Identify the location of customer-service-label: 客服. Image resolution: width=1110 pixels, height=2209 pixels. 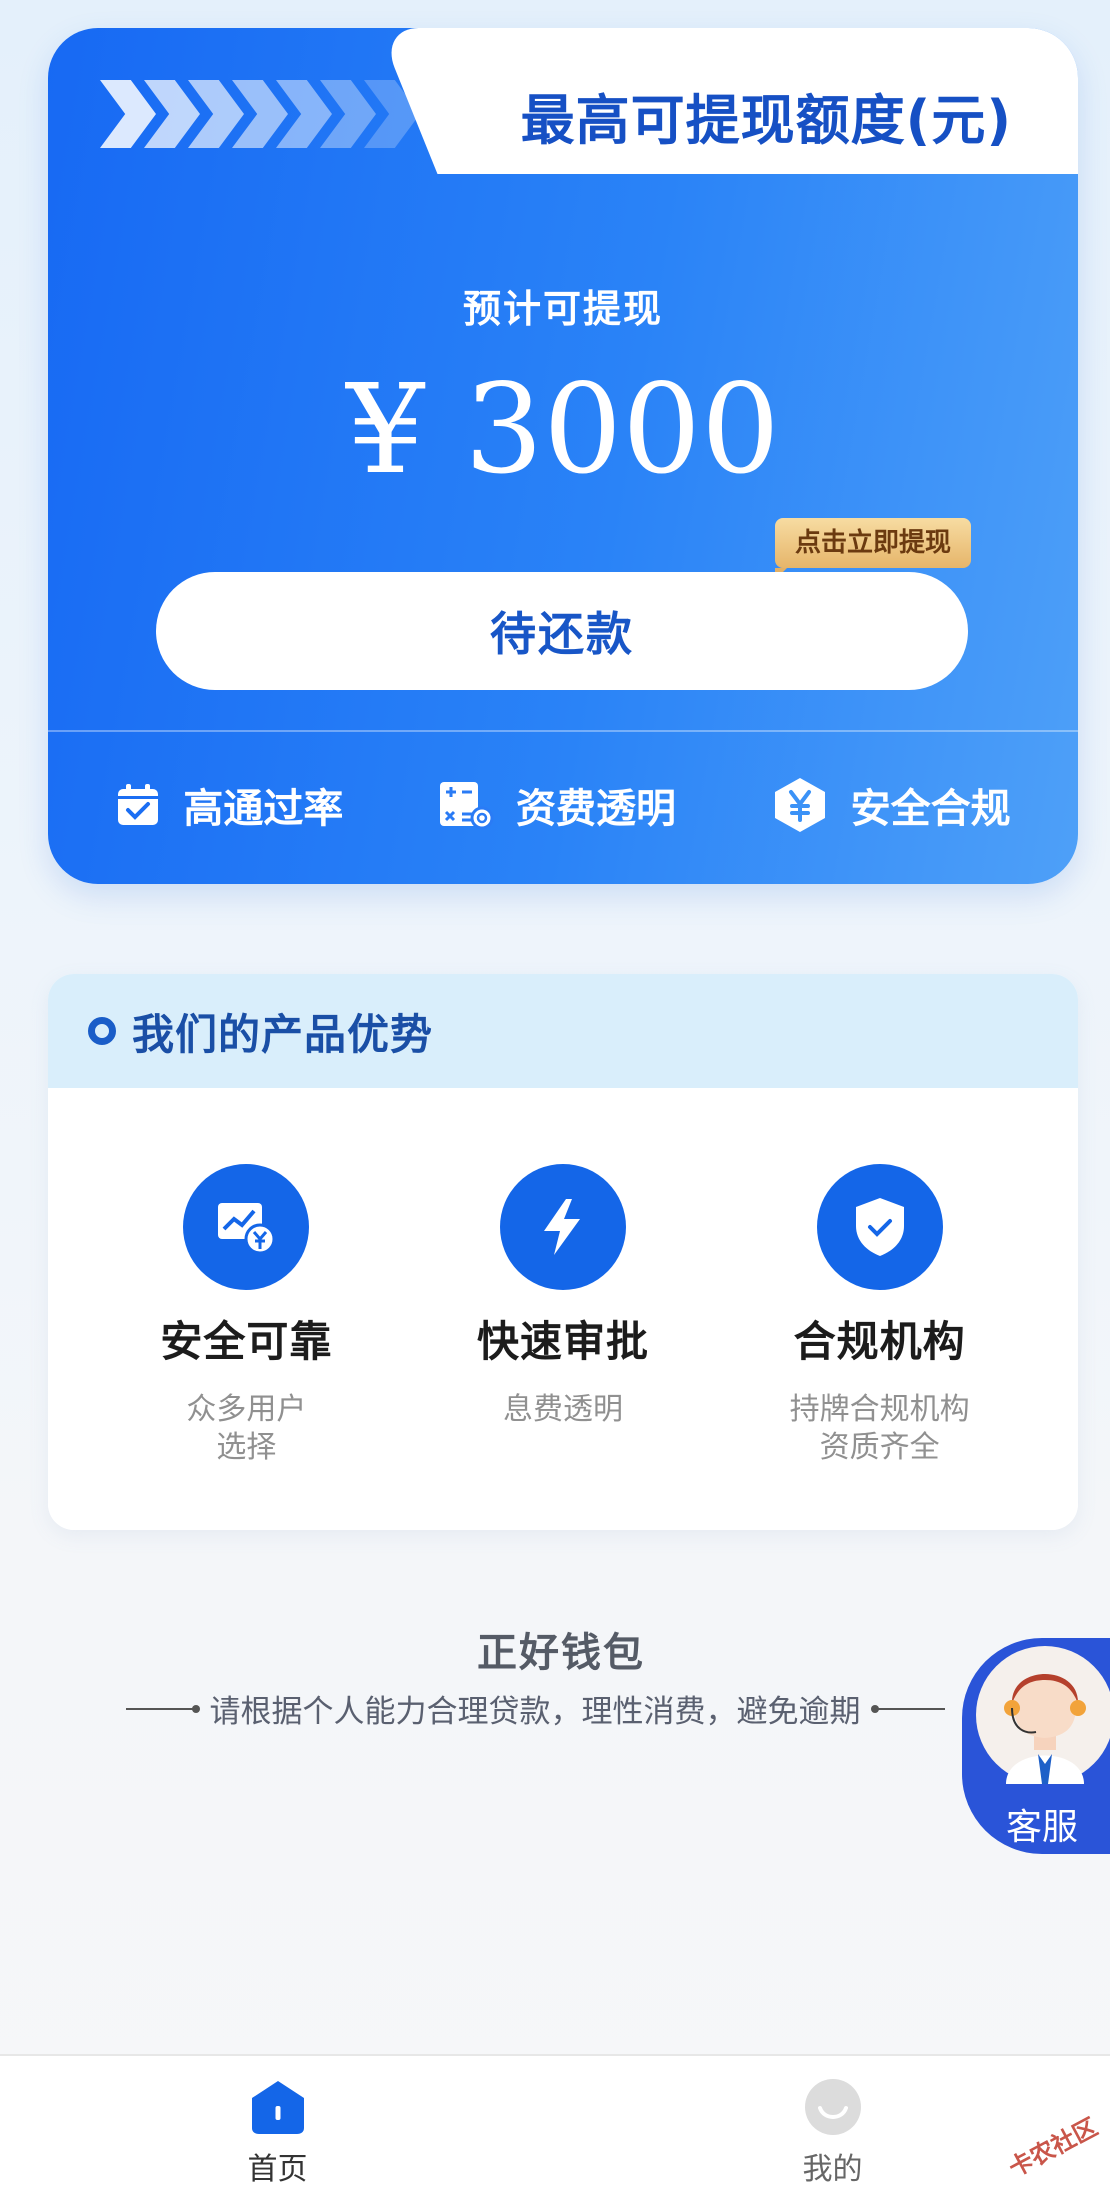
(1041, 1827).